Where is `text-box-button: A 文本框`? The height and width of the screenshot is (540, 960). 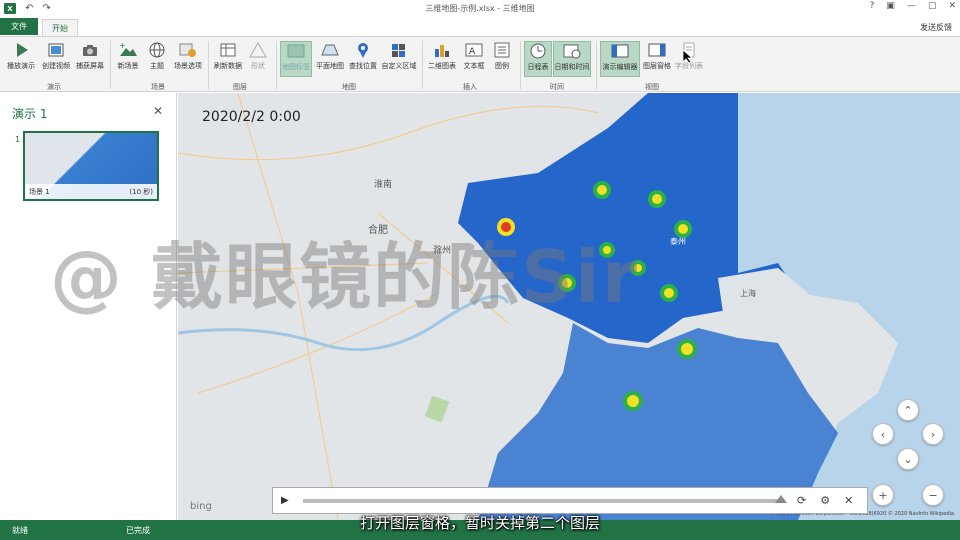
text-box-button: A 文本框 is located at coordinates (474, 59).